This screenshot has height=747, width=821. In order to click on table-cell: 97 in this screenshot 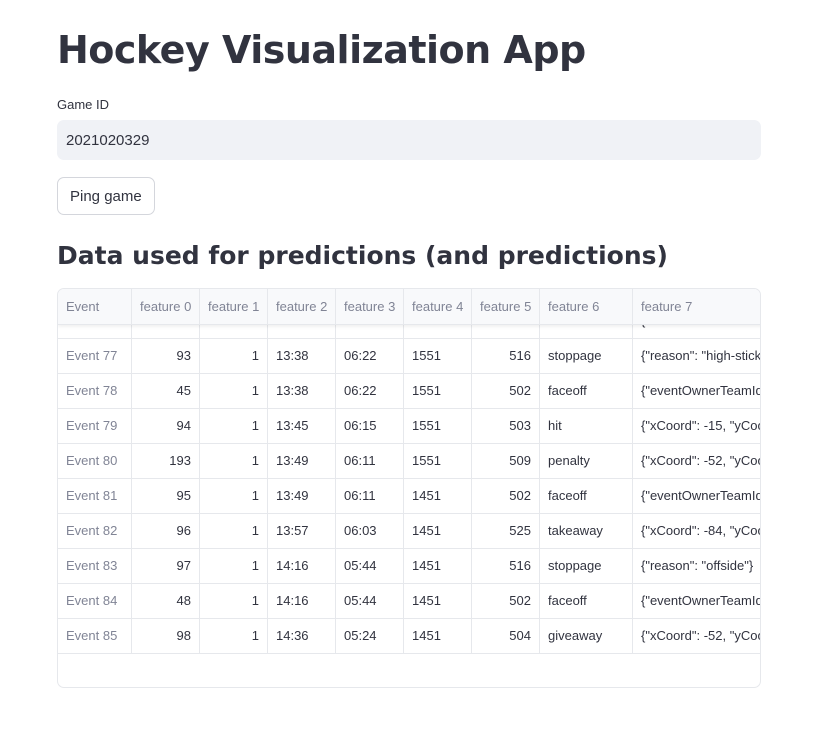, I will do `click(166, 566)`.